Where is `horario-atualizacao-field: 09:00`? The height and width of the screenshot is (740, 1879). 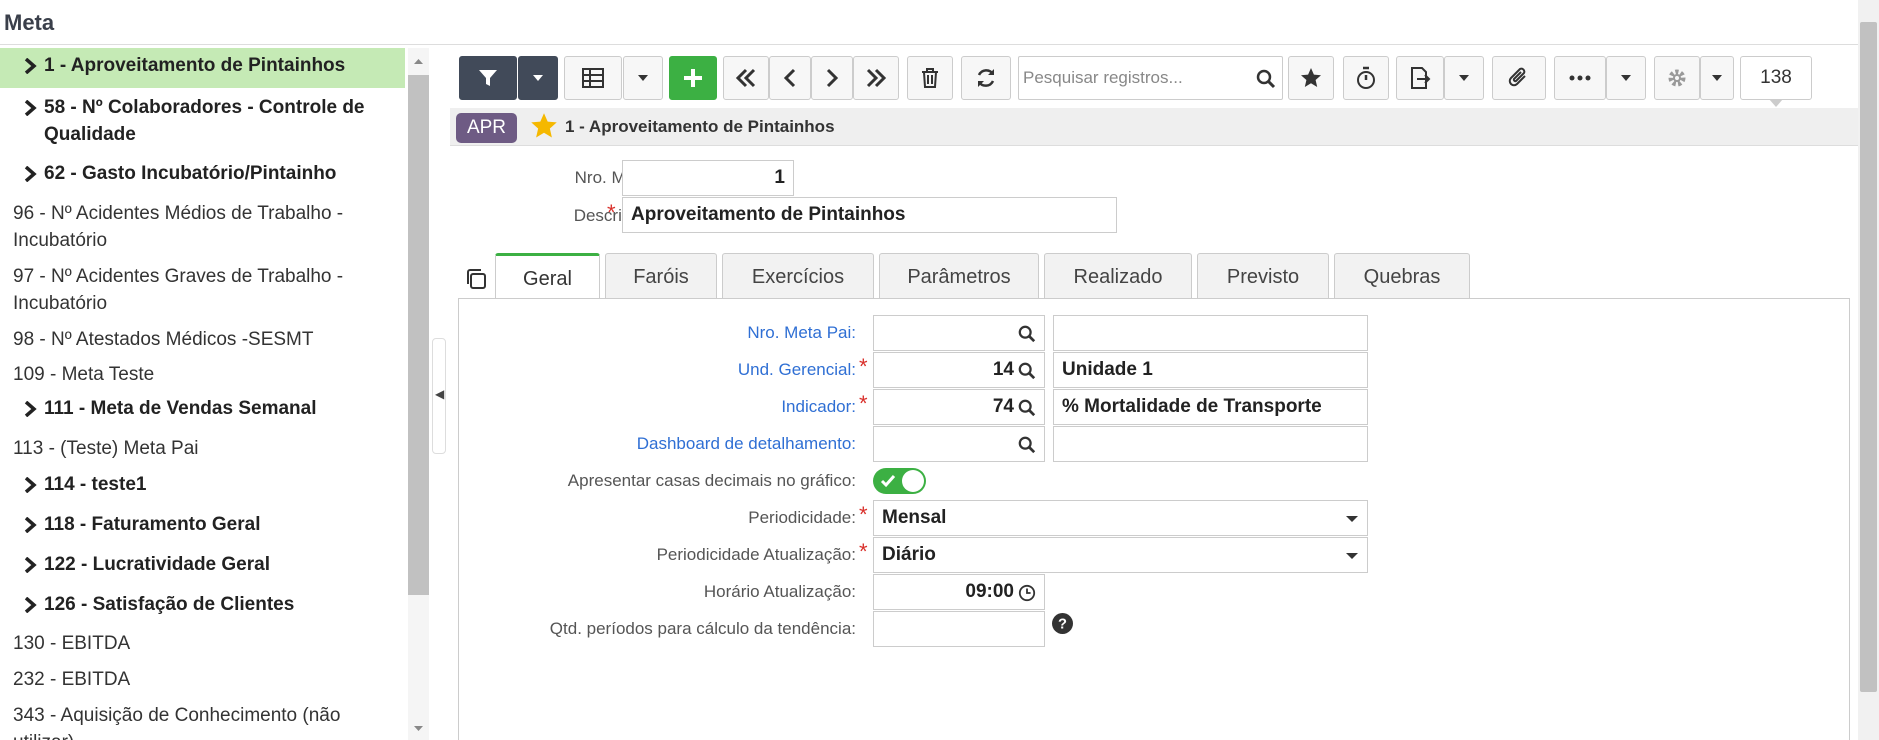 horario-atualizacao-field: 09:00 is located at coordinates (959, 592).